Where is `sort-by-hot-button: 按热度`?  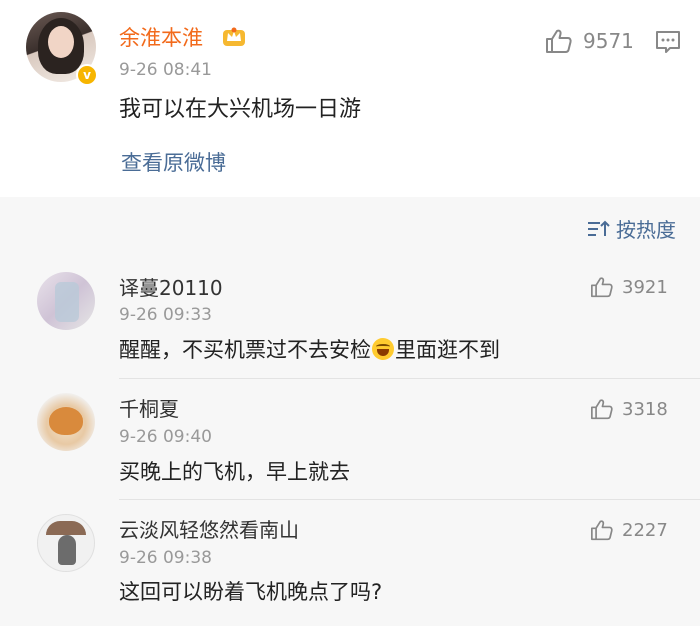
sort-by-hot-button: 按热度 is located at coordinates (631, 228).